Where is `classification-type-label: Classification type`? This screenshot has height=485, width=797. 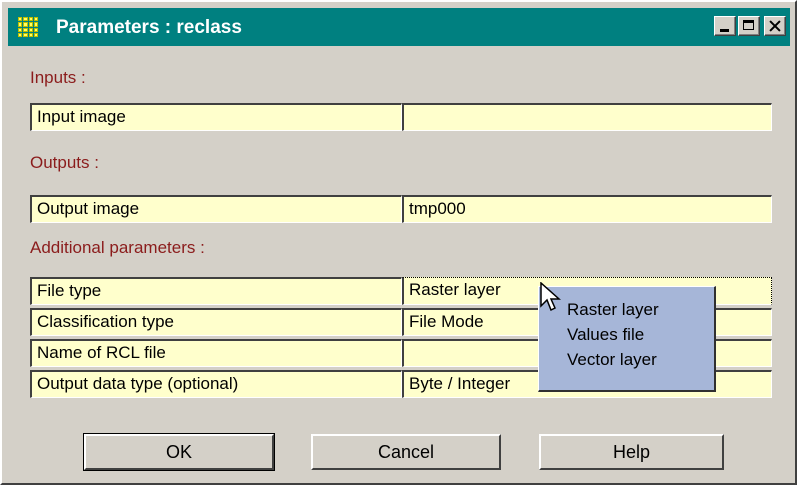 classification-type-label: Classification type is located at coordinates (216, 322).